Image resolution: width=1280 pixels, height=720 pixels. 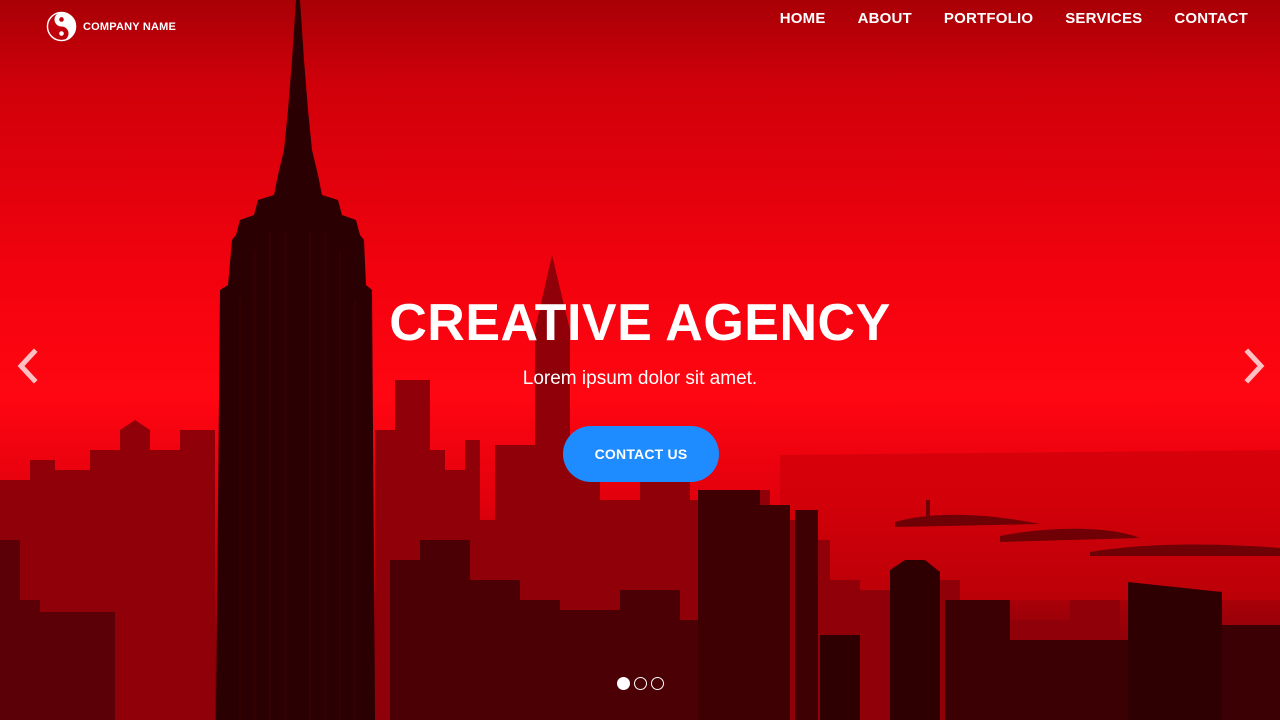 I want to click on carousel-indicators, so click(x=642, y=683).